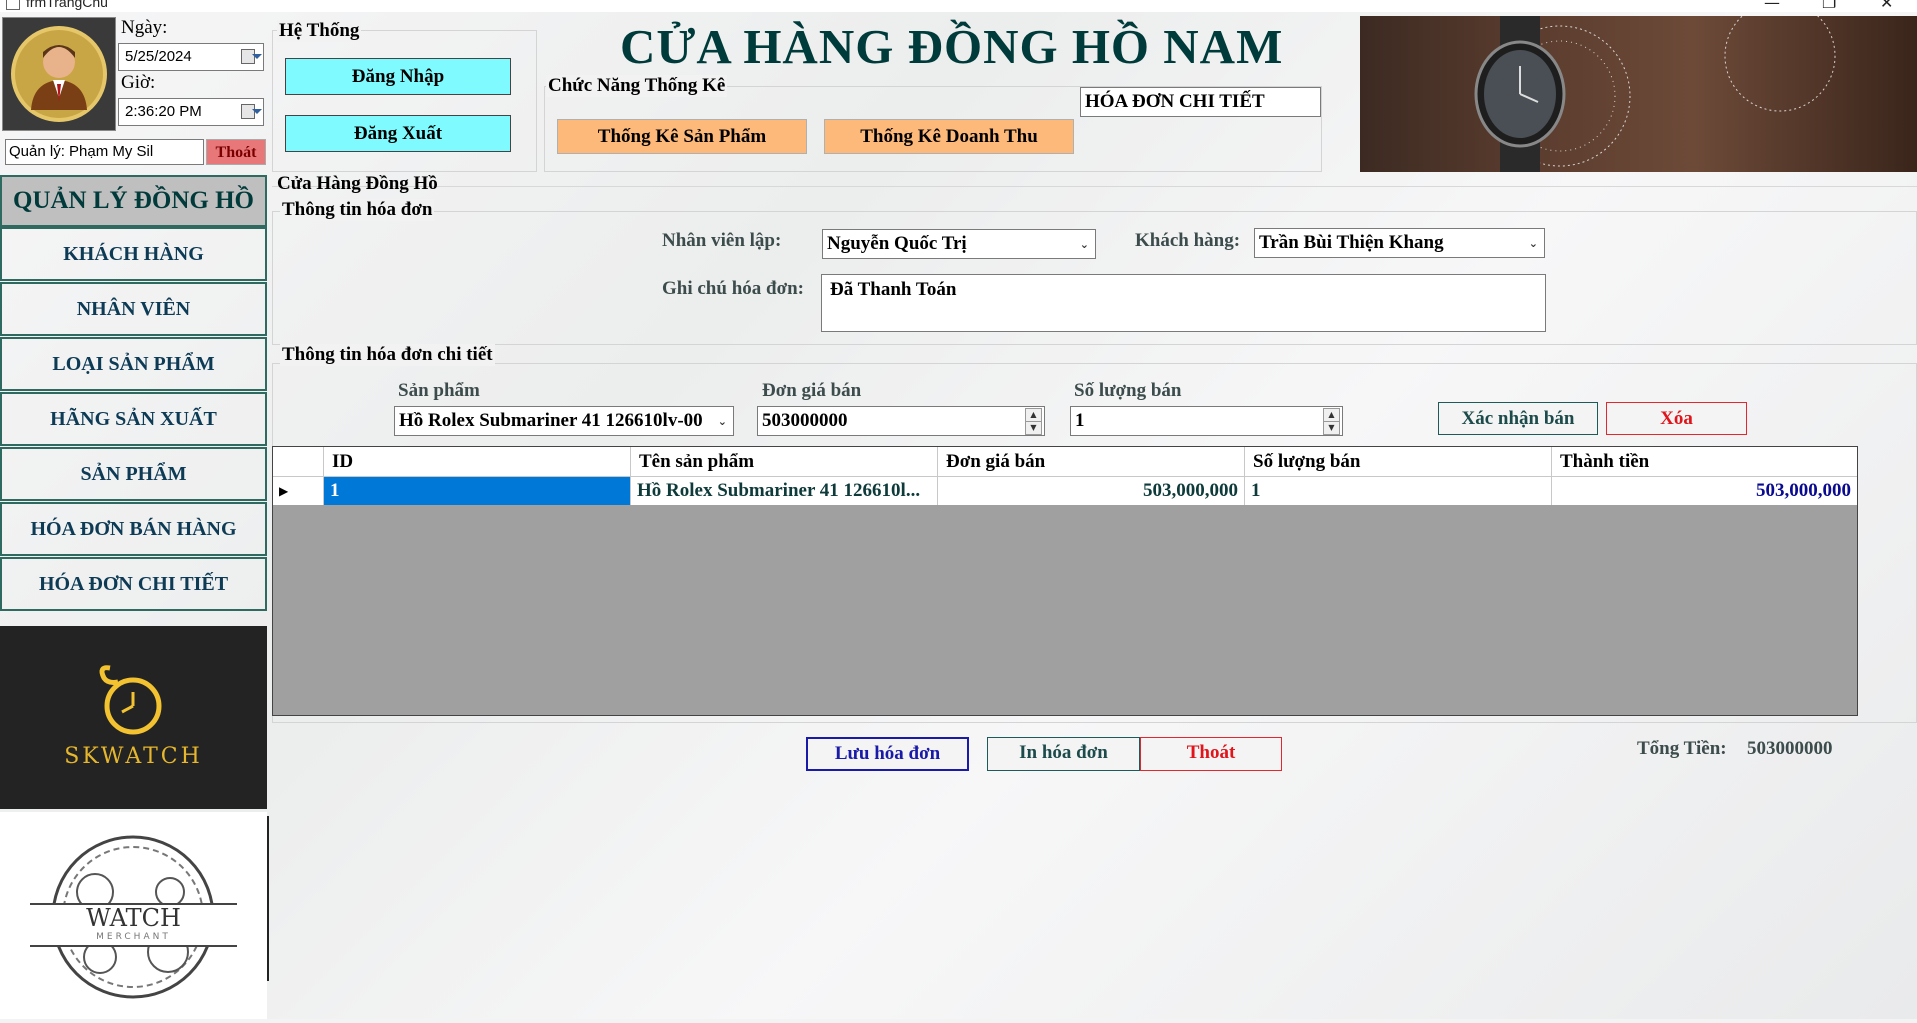 The width and height of the screenshot is (1917, 1023). Describe the element at coordinates (13, 5) in the screenshot. I see `app-icon` at that location.